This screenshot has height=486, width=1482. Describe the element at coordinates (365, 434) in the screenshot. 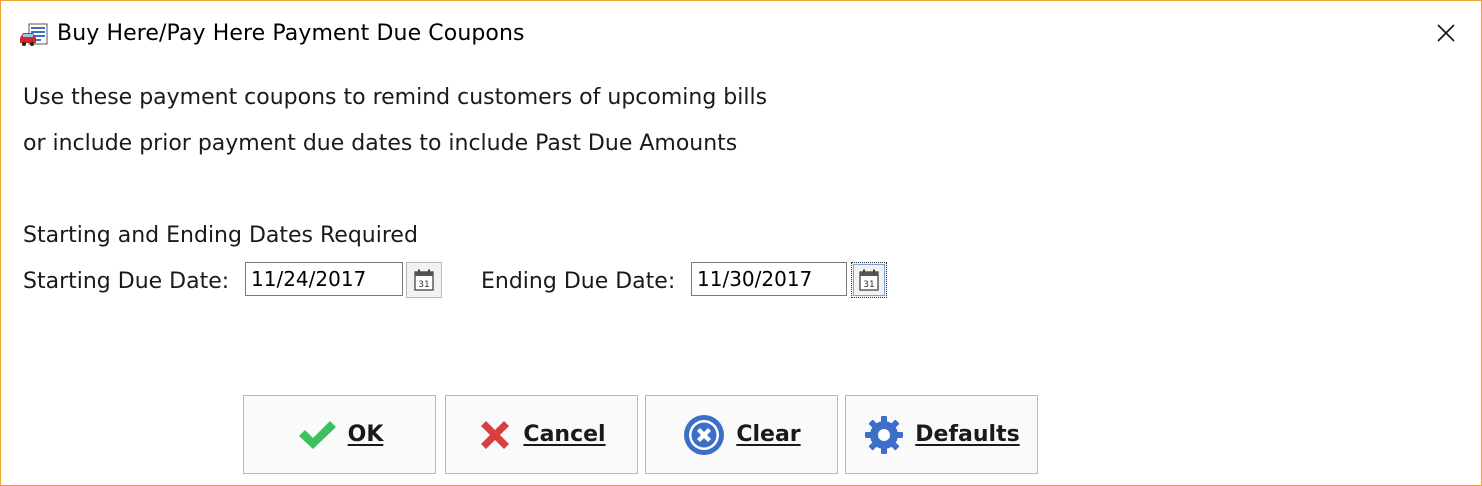

I see `ok-label: OK` at that location.